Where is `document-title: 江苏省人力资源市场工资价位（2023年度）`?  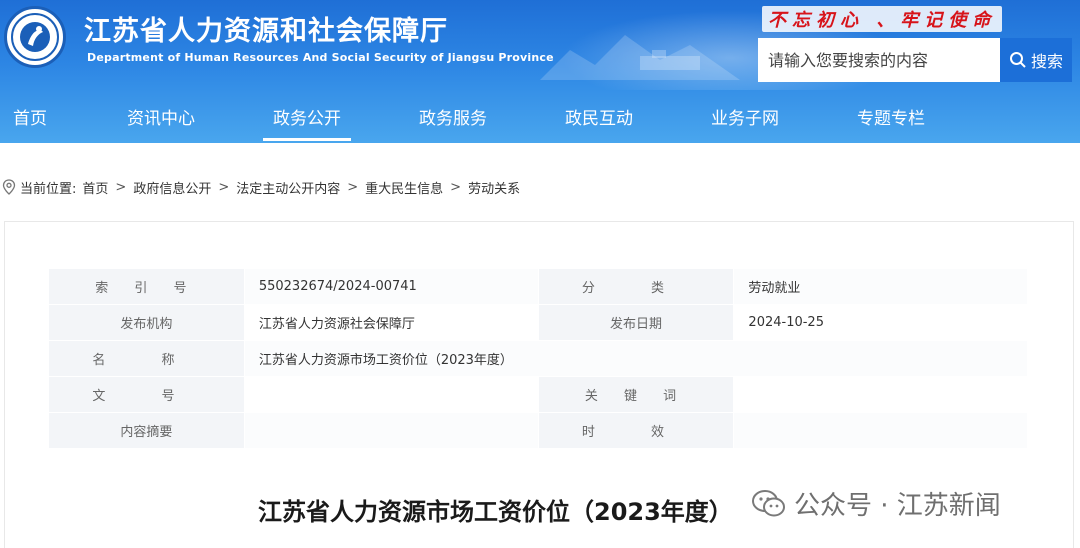 document-title: 江苏省人力资源市场工资价位（2023年度） is located at coordinates (495, 512).